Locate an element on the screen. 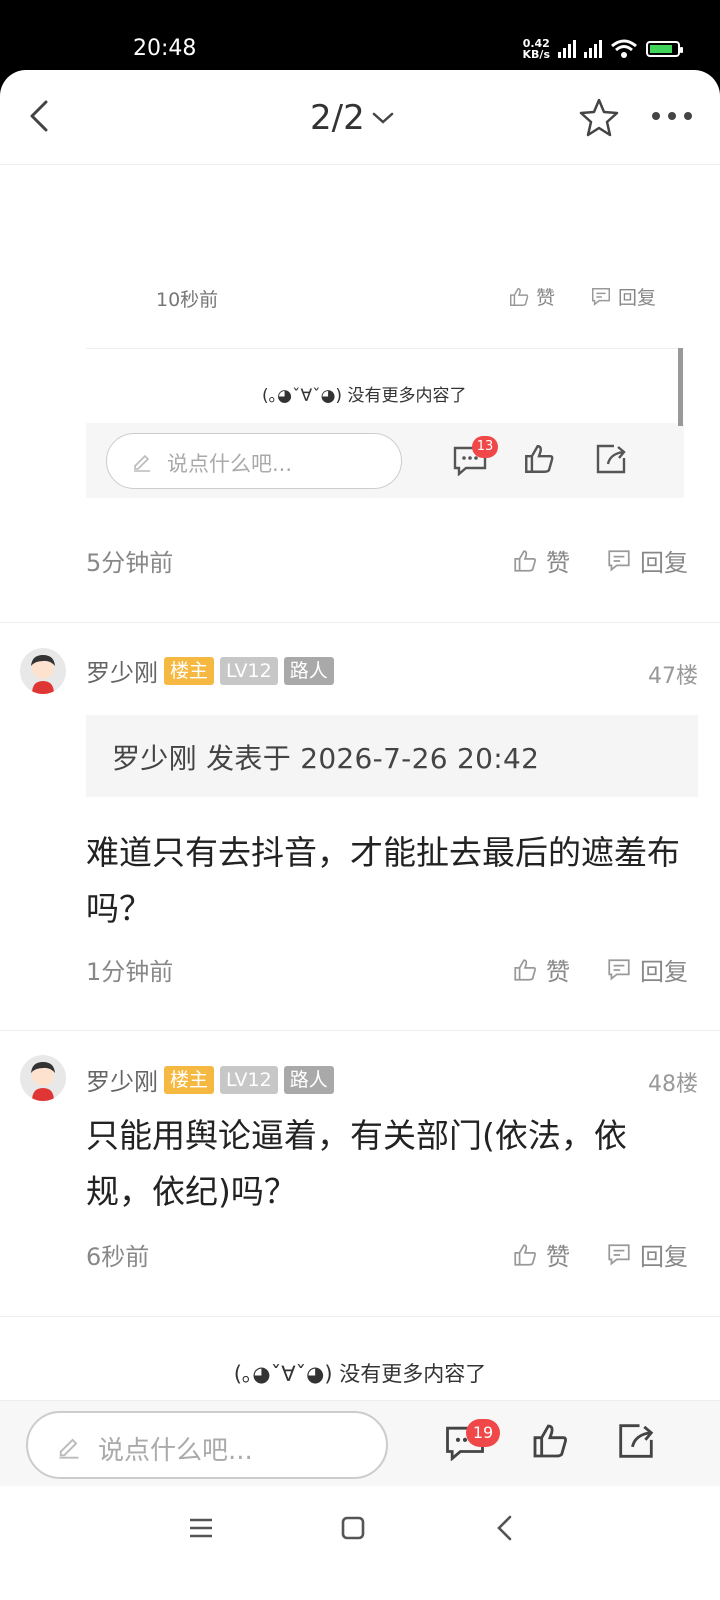  wifi-icon is located at coordinates (624, 48).